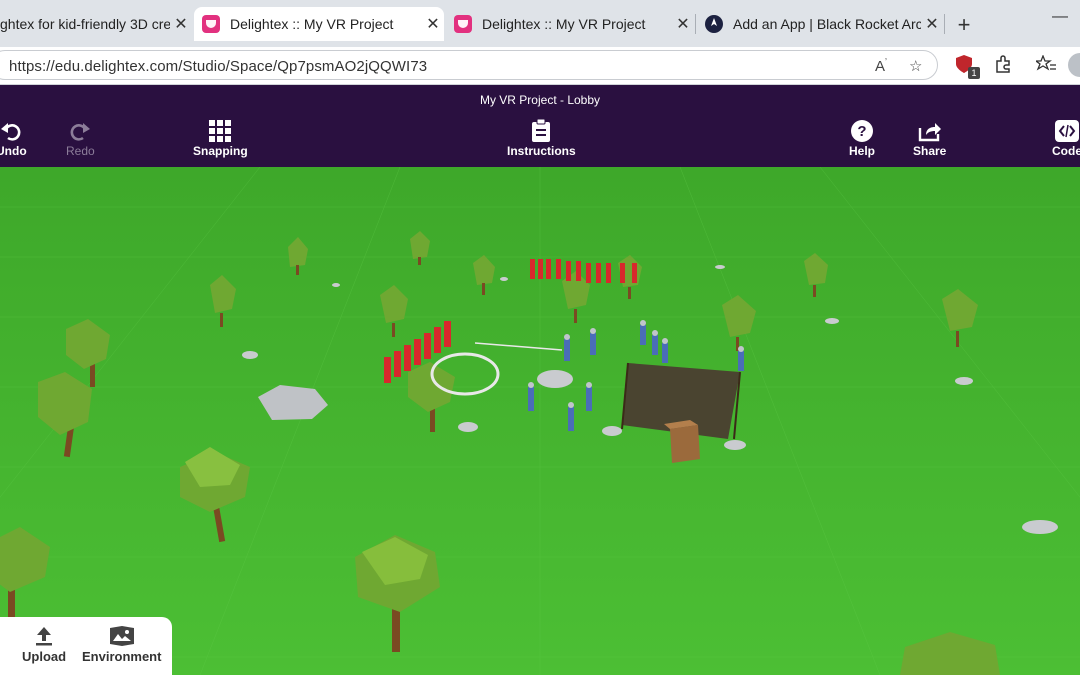 The height and width of the screenshot is (675, 1080). Describe the element at coordinates (541, 151) in the screenshot. I see `instructions-label: Instructions` at that location.